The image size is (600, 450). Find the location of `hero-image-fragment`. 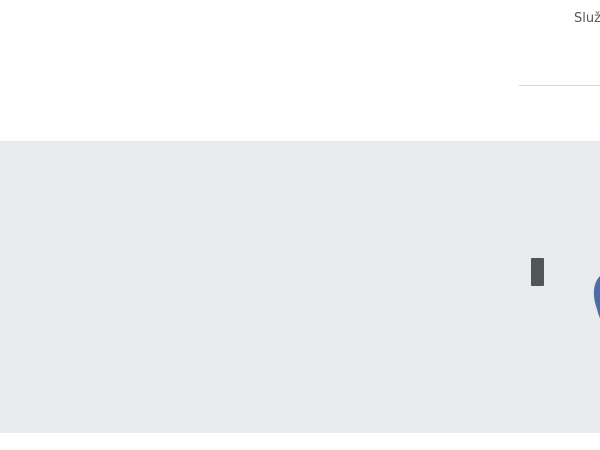

hero-image-fragment is located at coordinates (596, 297).